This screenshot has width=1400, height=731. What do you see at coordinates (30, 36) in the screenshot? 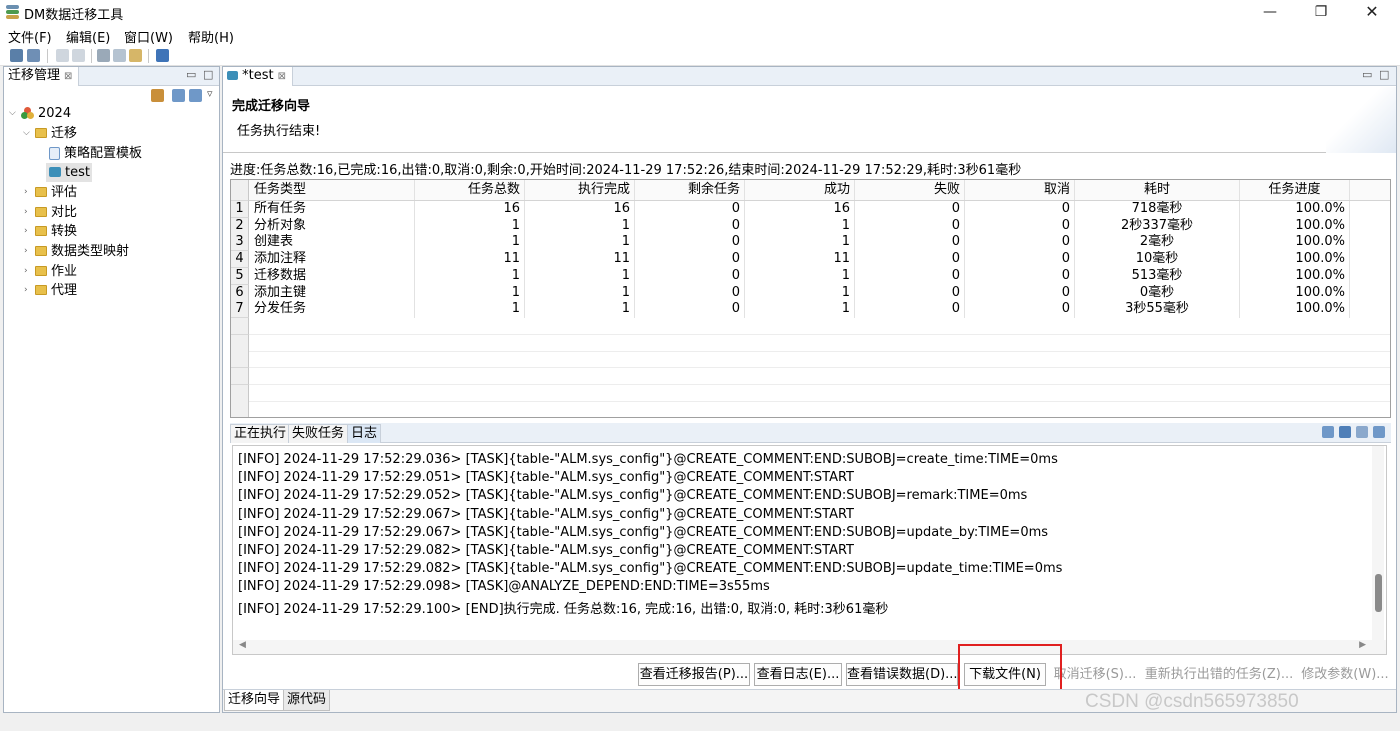
I see `menu-file: 文件(F)` at bounding box center [30, 36].